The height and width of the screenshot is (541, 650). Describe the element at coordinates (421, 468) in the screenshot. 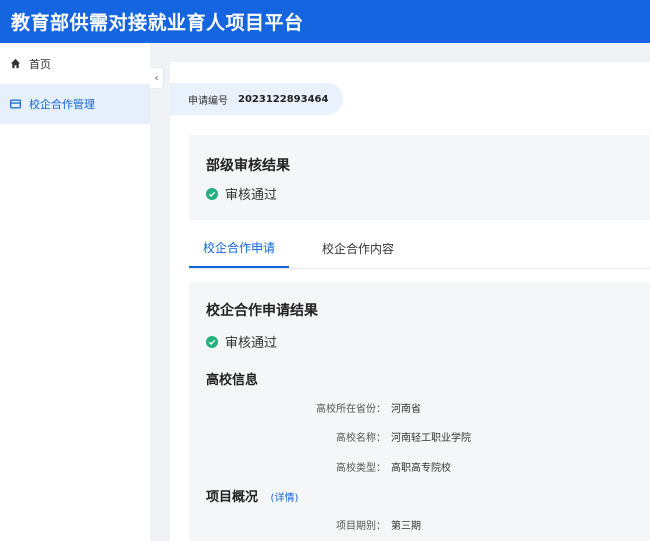

I see `info-value: 高职高专院校` at that location.